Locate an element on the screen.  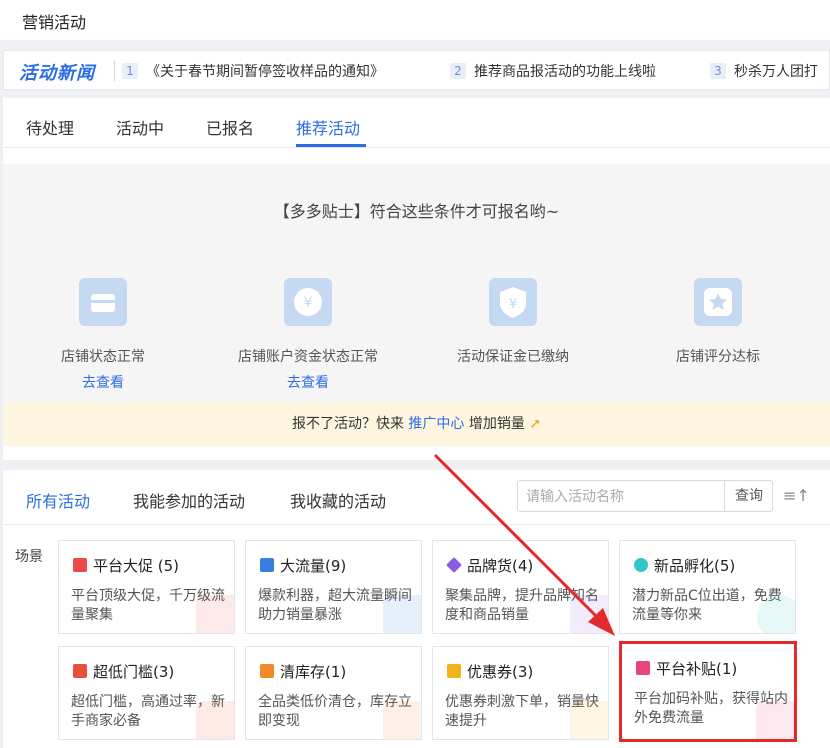
tab-pending: 待处理 is located at coordinates (50, 127).